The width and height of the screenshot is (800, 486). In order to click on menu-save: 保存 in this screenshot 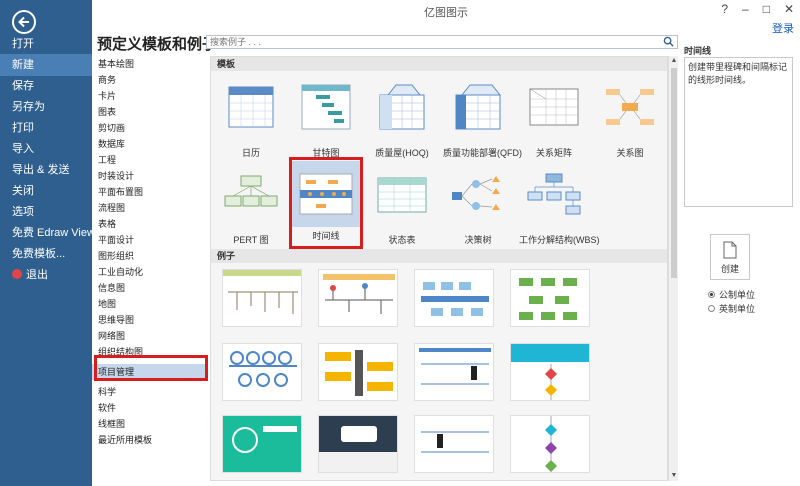, I will do `click(46, 86)`.